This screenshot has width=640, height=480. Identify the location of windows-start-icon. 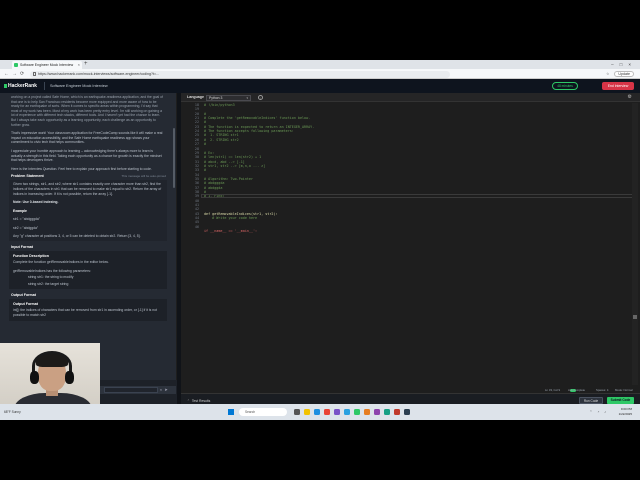
(231, 412).